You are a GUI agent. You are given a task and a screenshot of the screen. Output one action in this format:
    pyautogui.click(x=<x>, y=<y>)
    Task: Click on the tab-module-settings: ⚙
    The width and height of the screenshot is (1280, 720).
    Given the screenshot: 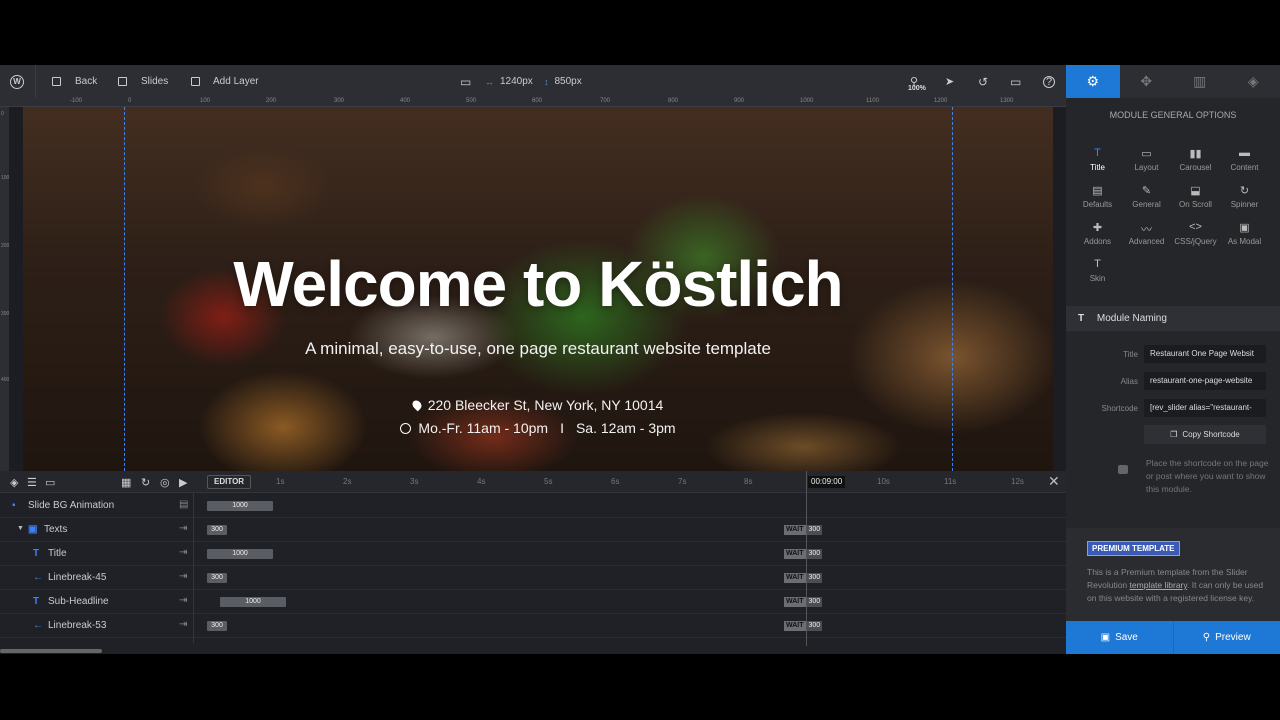 What is the action you would take?
    pyautogui.click(x=1093, y=81)
    